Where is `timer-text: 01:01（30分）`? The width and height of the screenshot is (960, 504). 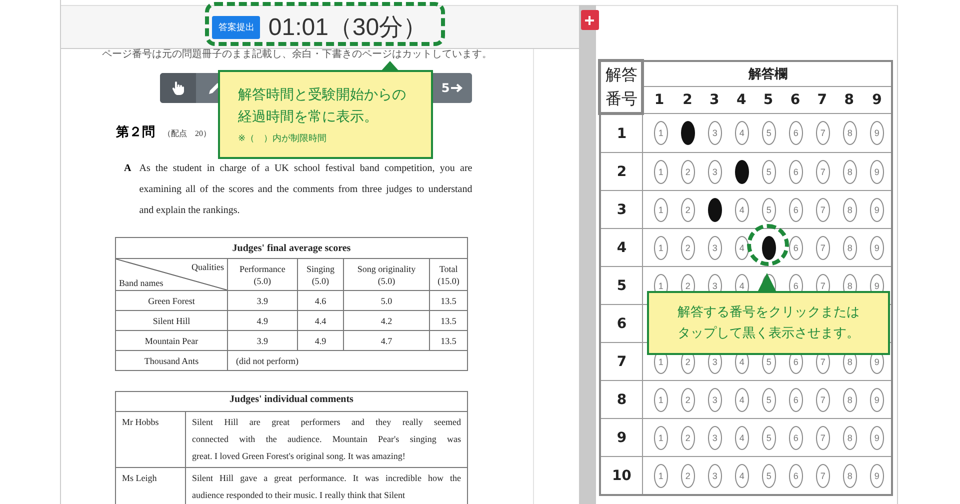 timer-text: 01:01（30分） is located at coordinates (348, 28).